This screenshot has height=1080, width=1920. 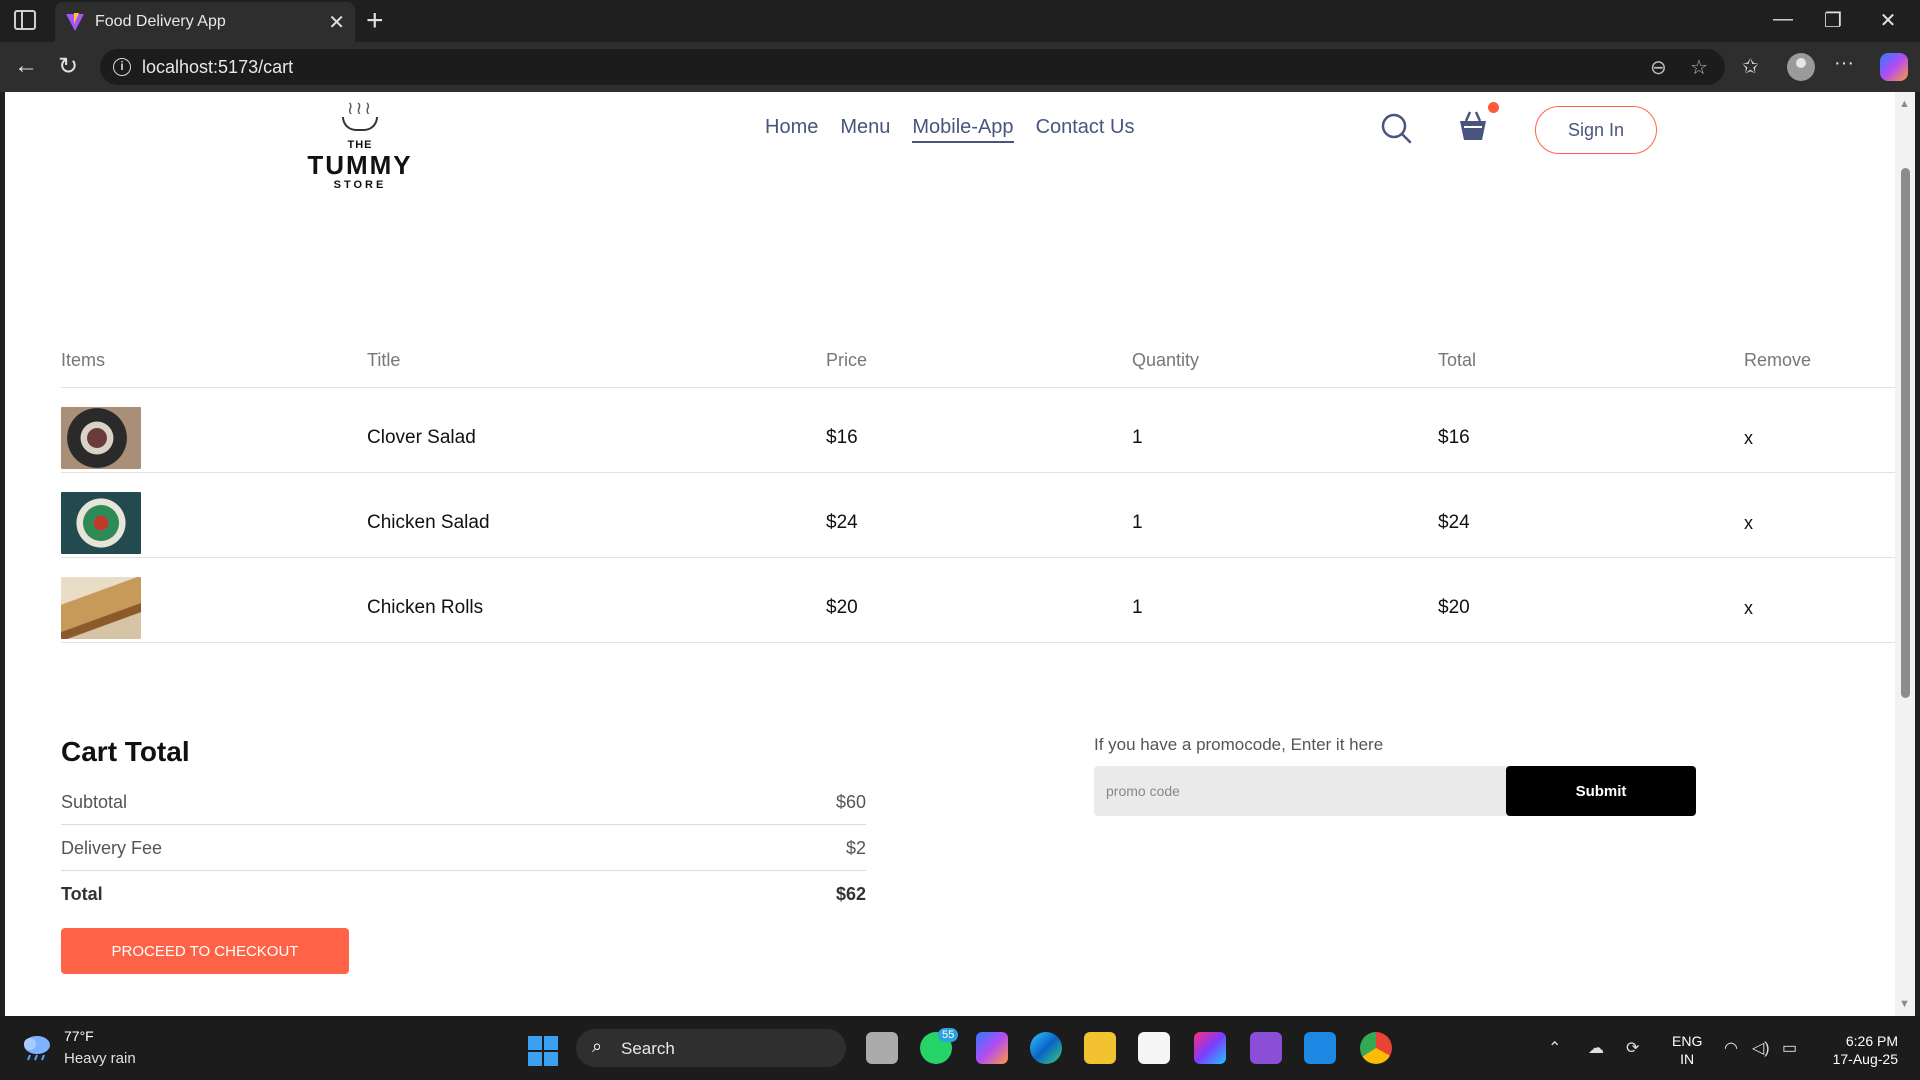 I want to click on sign-in-button: Sign In, so click(x=1596, y=130).